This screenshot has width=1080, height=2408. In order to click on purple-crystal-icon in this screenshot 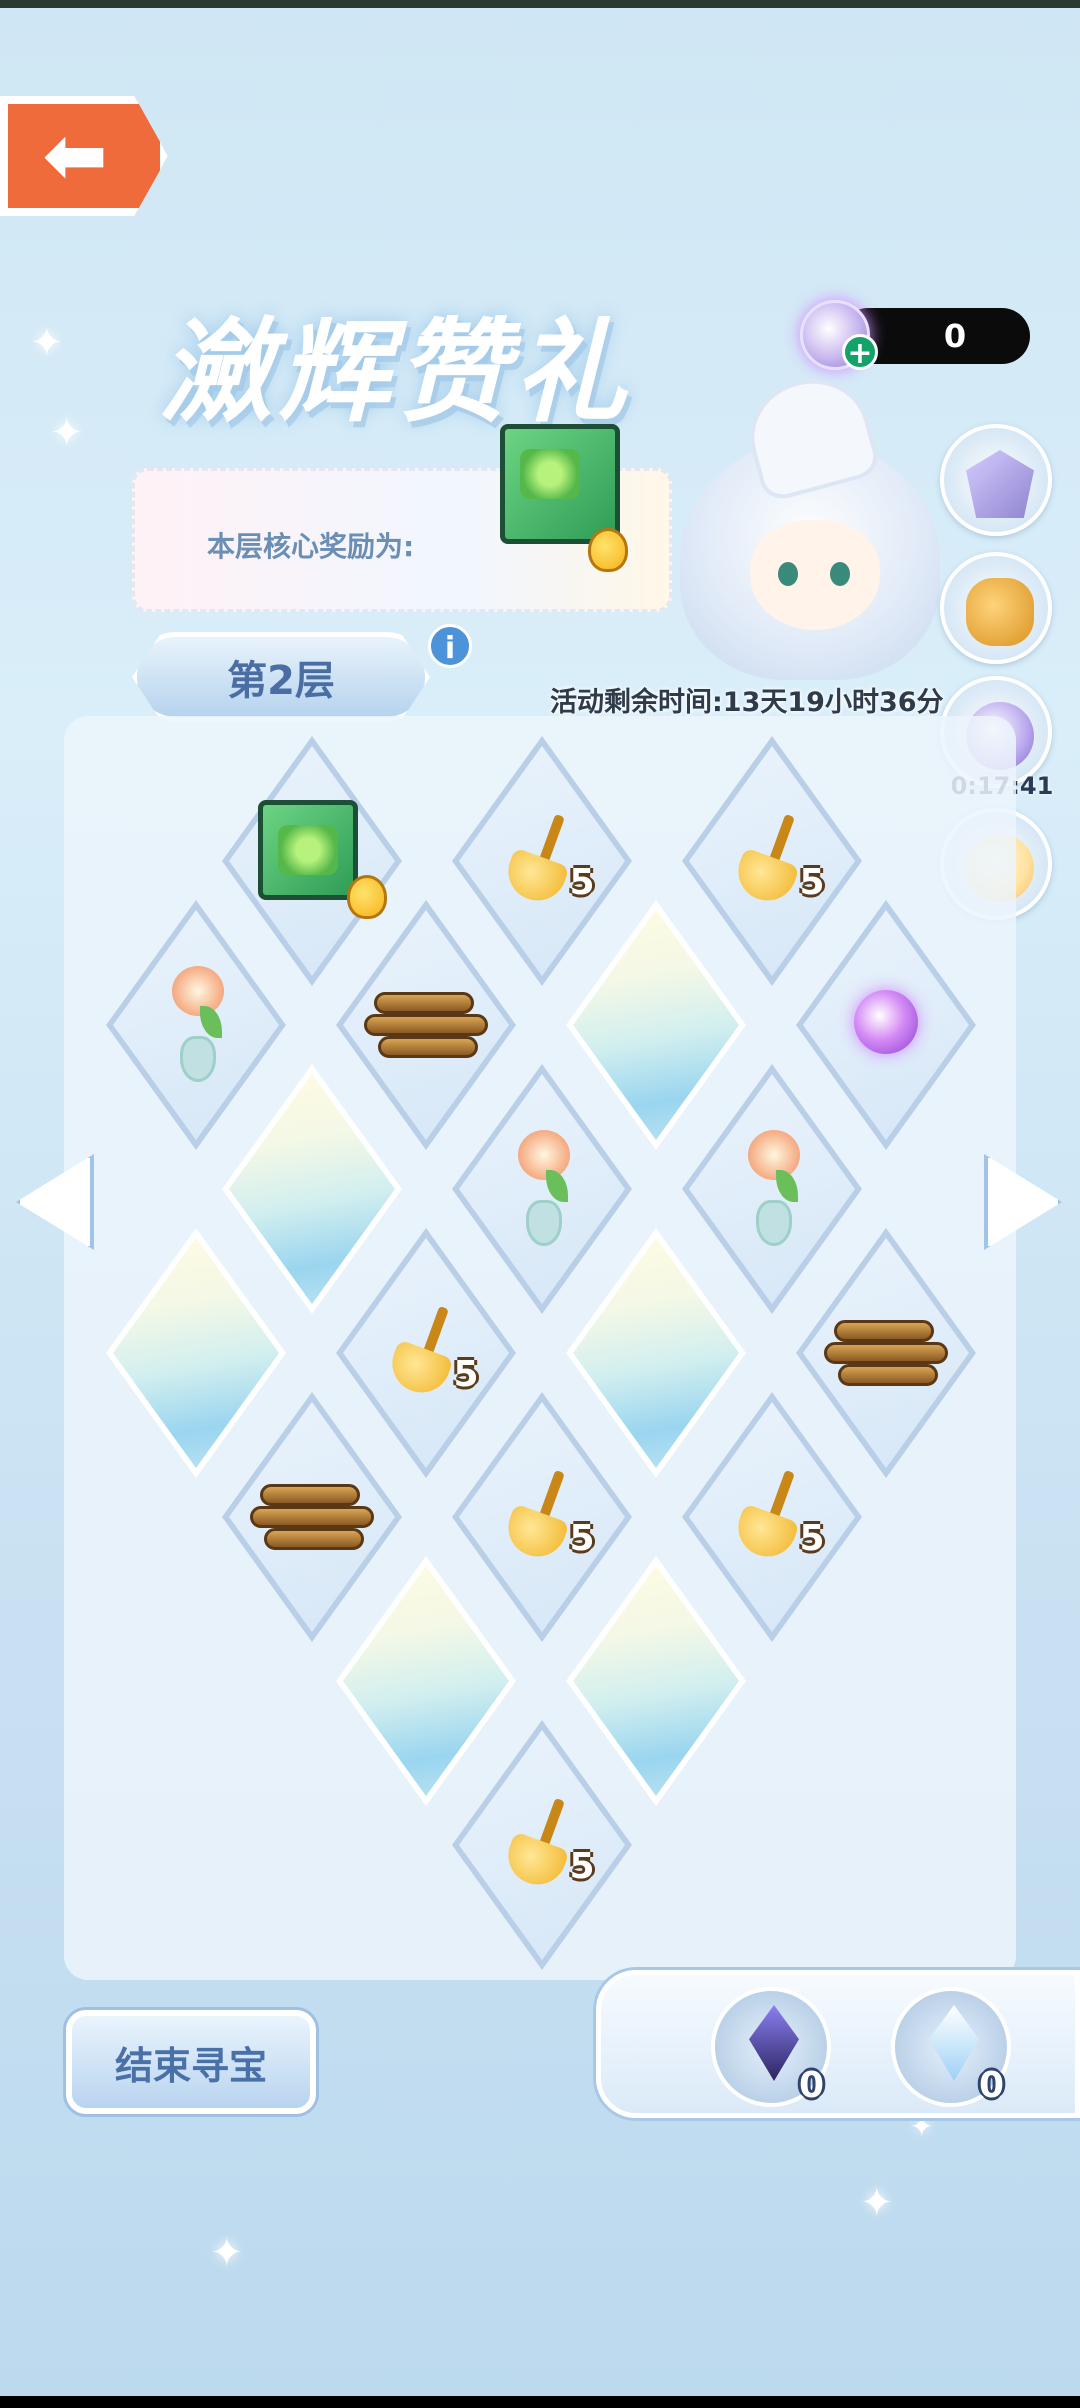, I will do `click(1000, 484)`.